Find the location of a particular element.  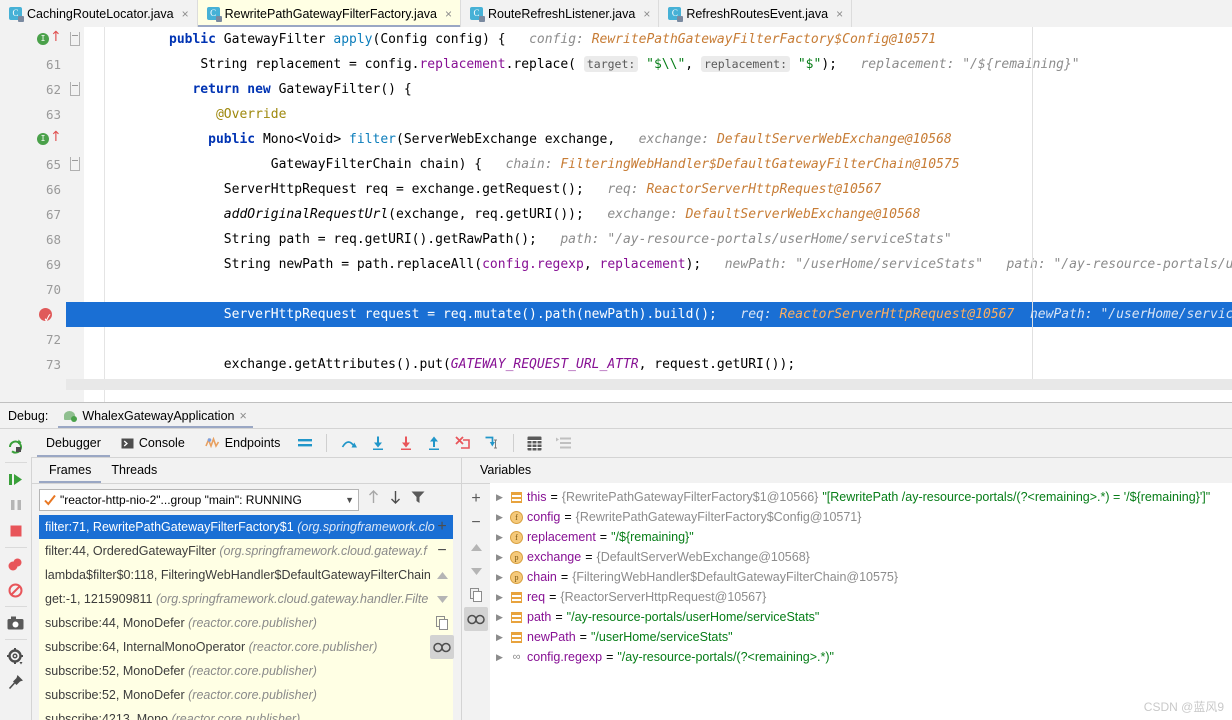

pin-tab-icon is located at coordinates (16, 682).